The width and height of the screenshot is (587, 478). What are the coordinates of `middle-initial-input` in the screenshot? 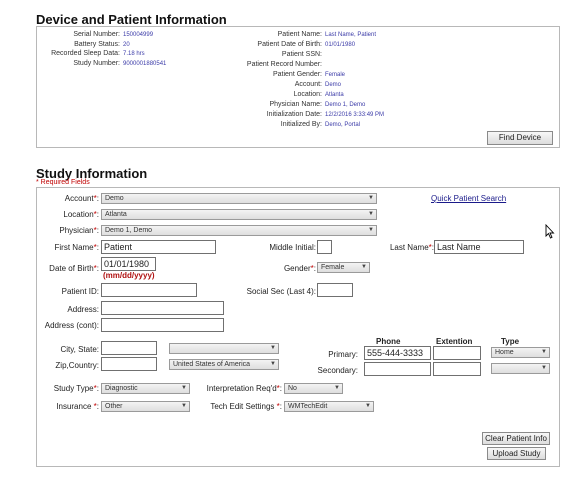 It's located at (324, 247).